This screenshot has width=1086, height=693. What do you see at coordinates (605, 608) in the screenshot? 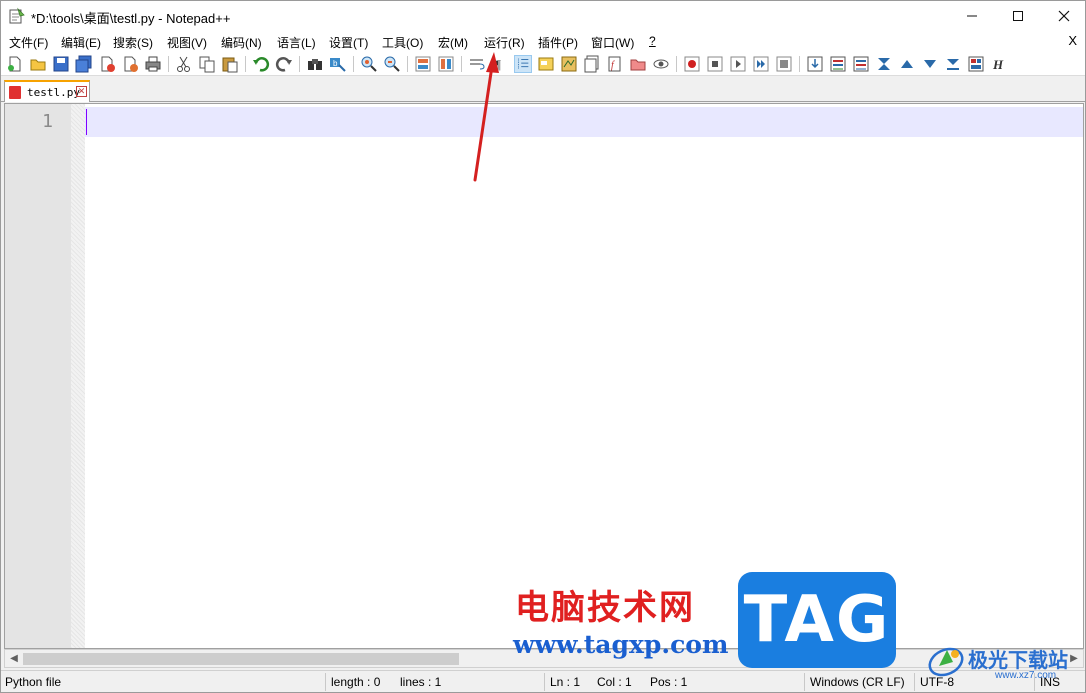
I see `watermark-site-name: 电脑技术网` at bounding box center [605, 608].